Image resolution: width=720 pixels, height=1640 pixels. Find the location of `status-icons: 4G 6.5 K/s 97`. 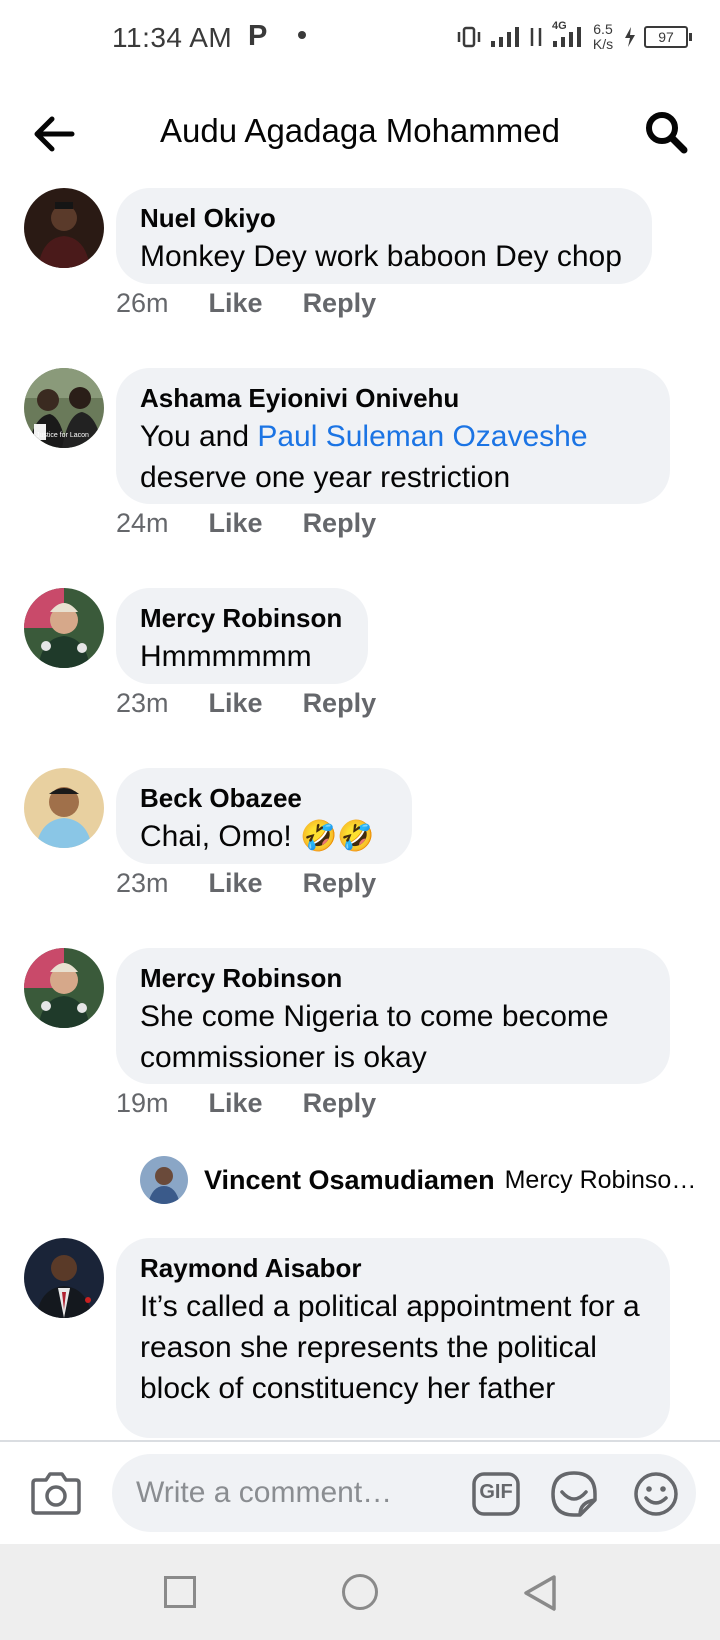

status-icons: 4G 6.5 K/s 97 is located at coordinates (574, 36).